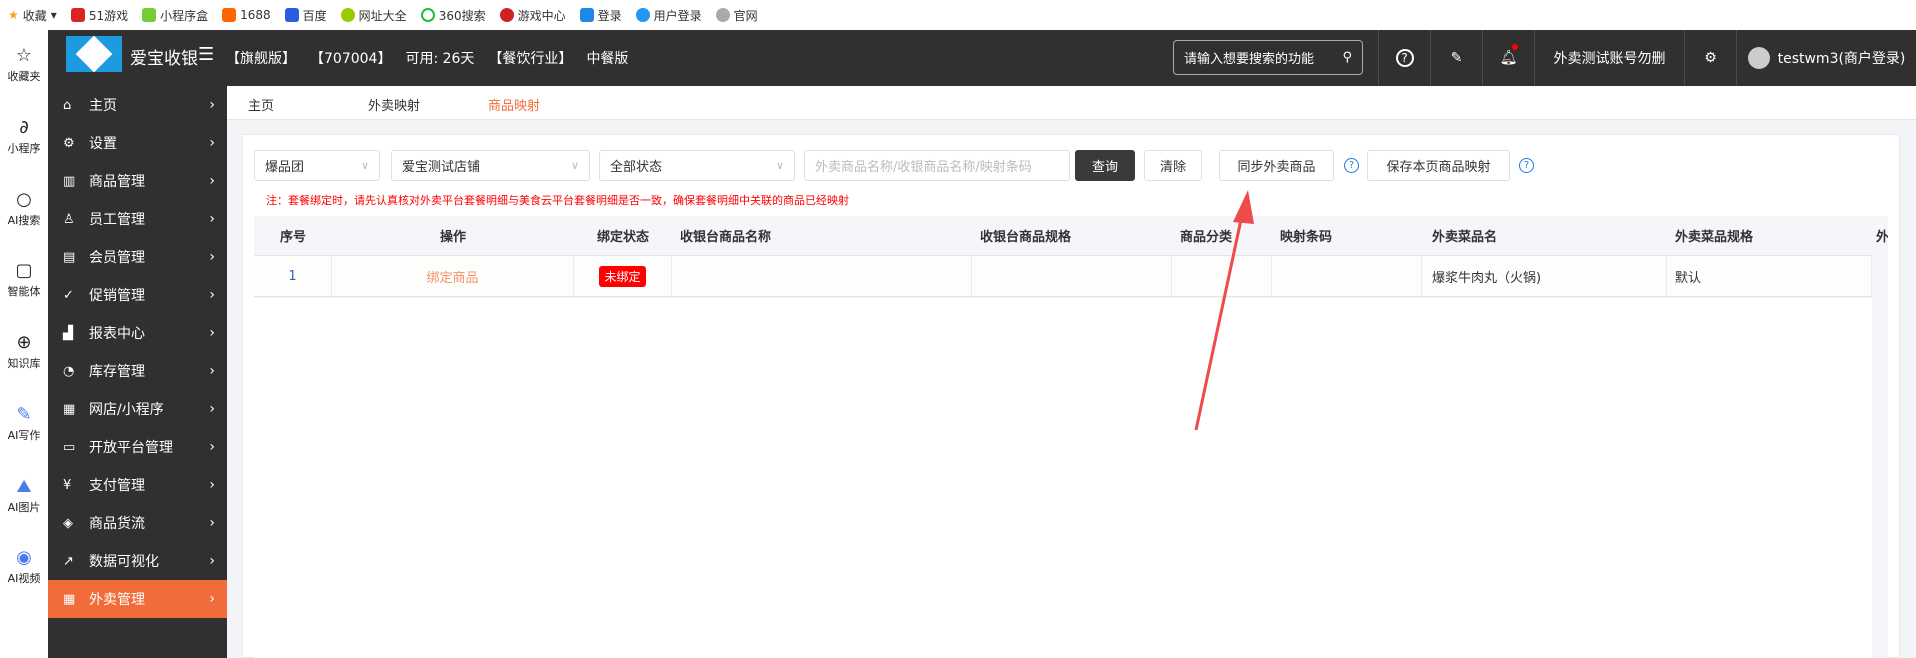 This screenshot has height=658, width=1916. I want to click on annotation-arrow, so click(1224, 310).